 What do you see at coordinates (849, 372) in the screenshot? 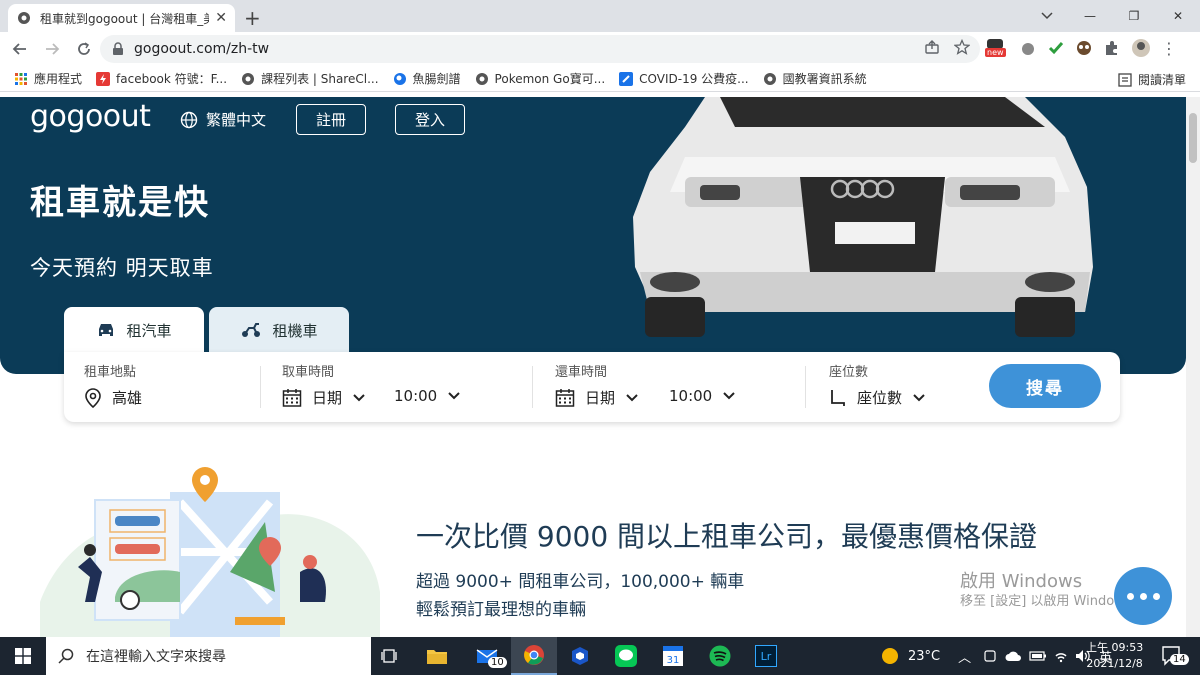
I see `seats-label: 座位數` at bounding box center [849, 372].